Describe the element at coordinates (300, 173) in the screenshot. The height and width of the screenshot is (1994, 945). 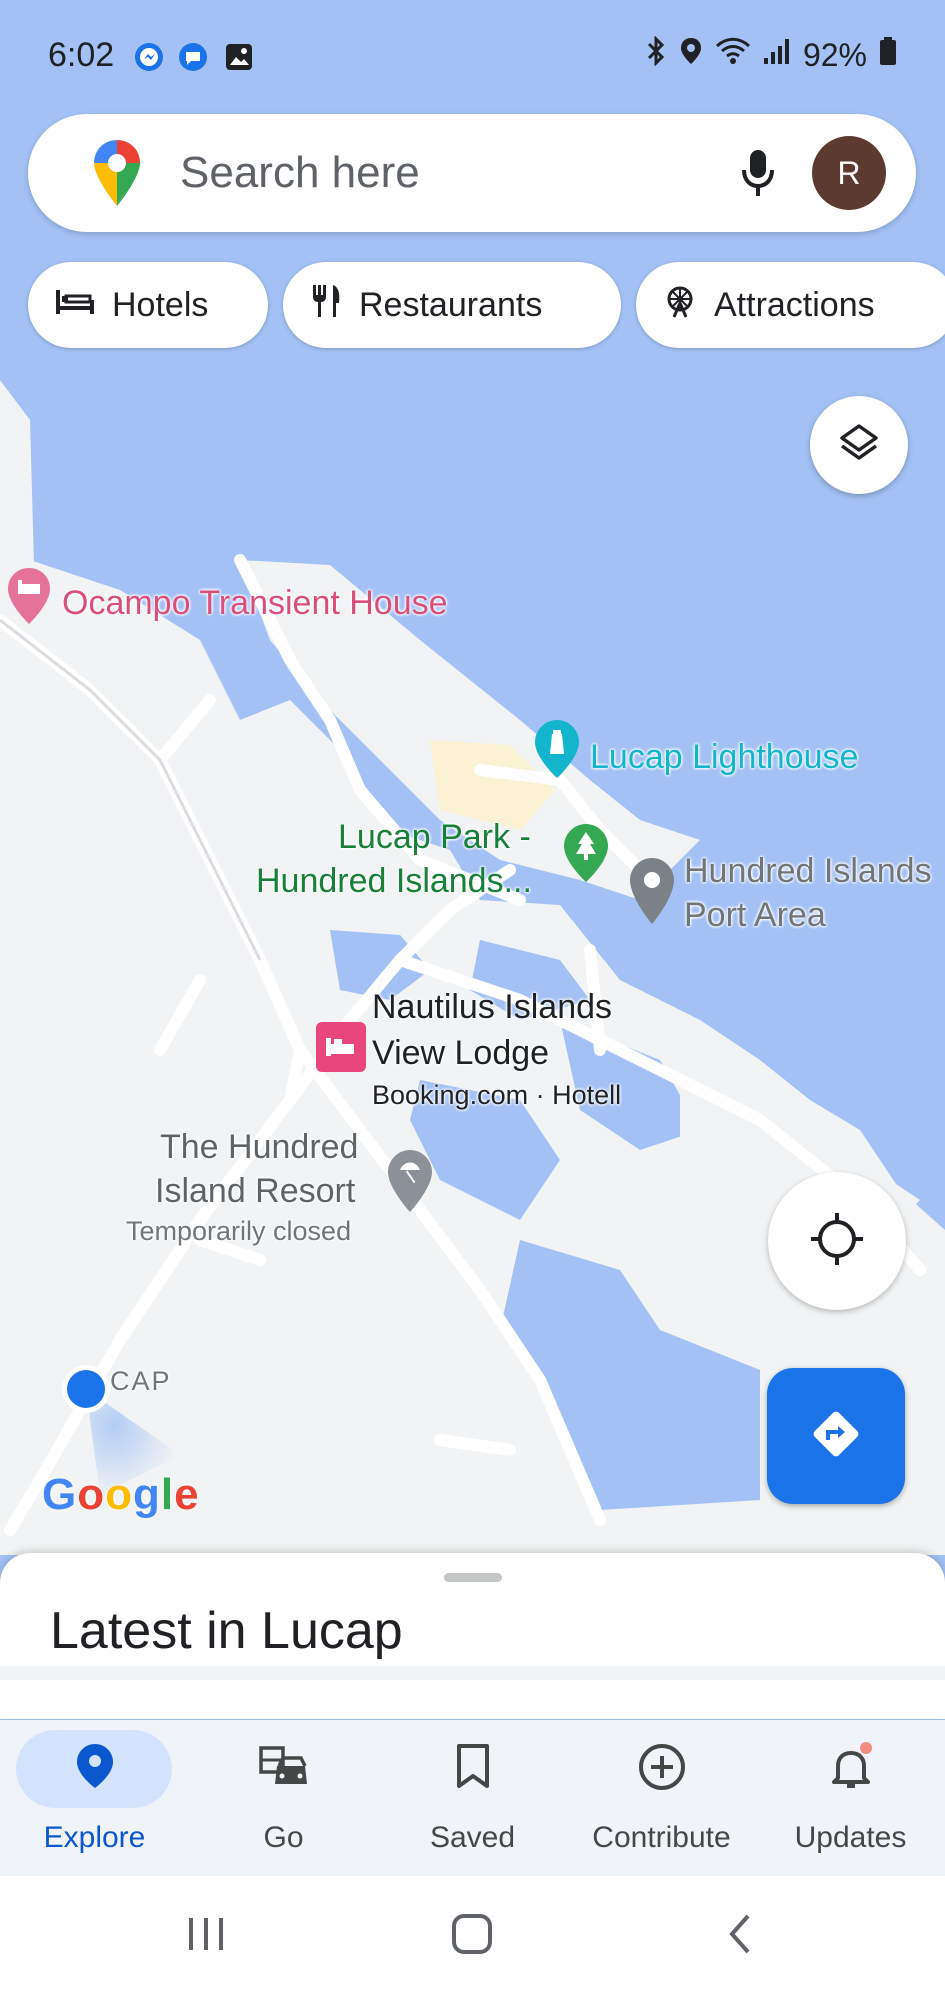
I see `search-input: Search here` at that location.